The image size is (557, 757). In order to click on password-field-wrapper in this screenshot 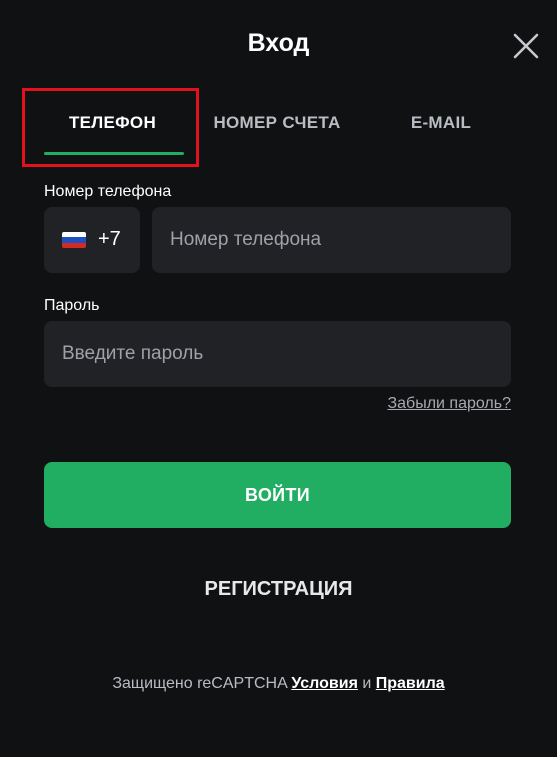, I will do `click(277, 354)`.